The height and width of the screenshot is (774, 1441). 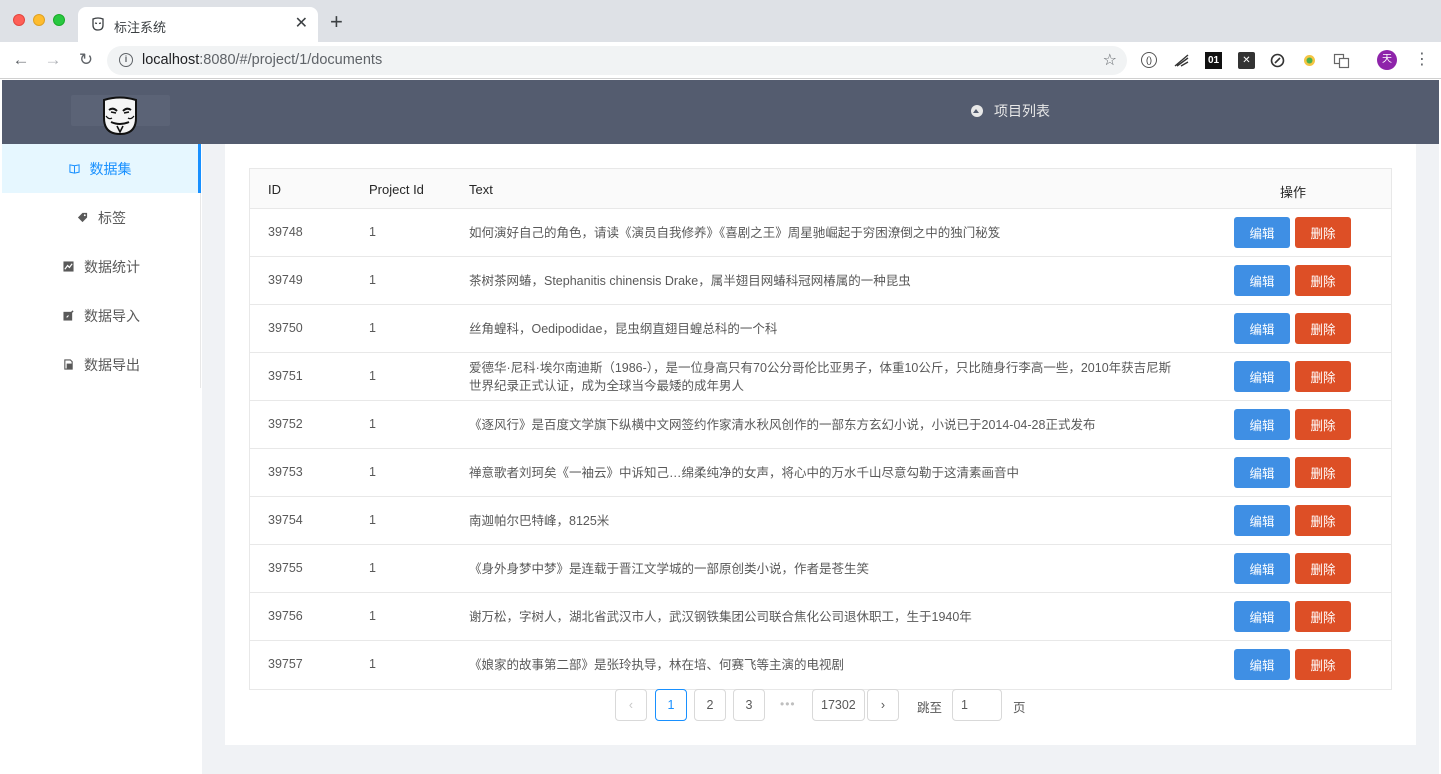 I want to click on logo, so click(x=120, y=115).